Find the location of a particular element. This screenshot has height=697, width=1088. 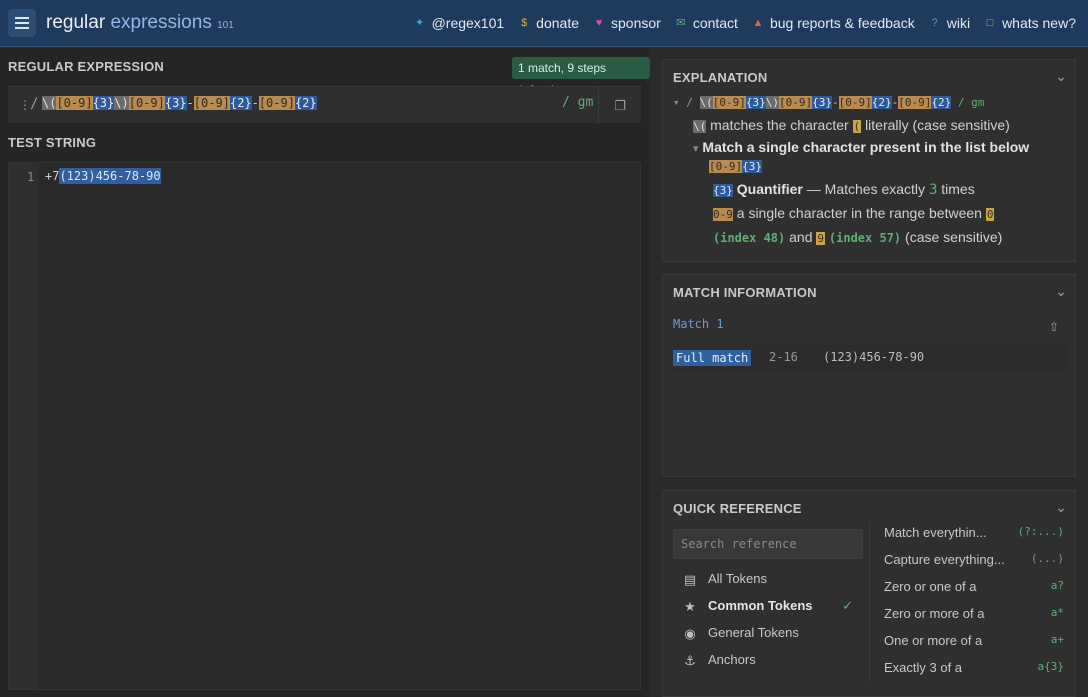

test-string-title: TEST STRING is located at coordinates (52, 142).